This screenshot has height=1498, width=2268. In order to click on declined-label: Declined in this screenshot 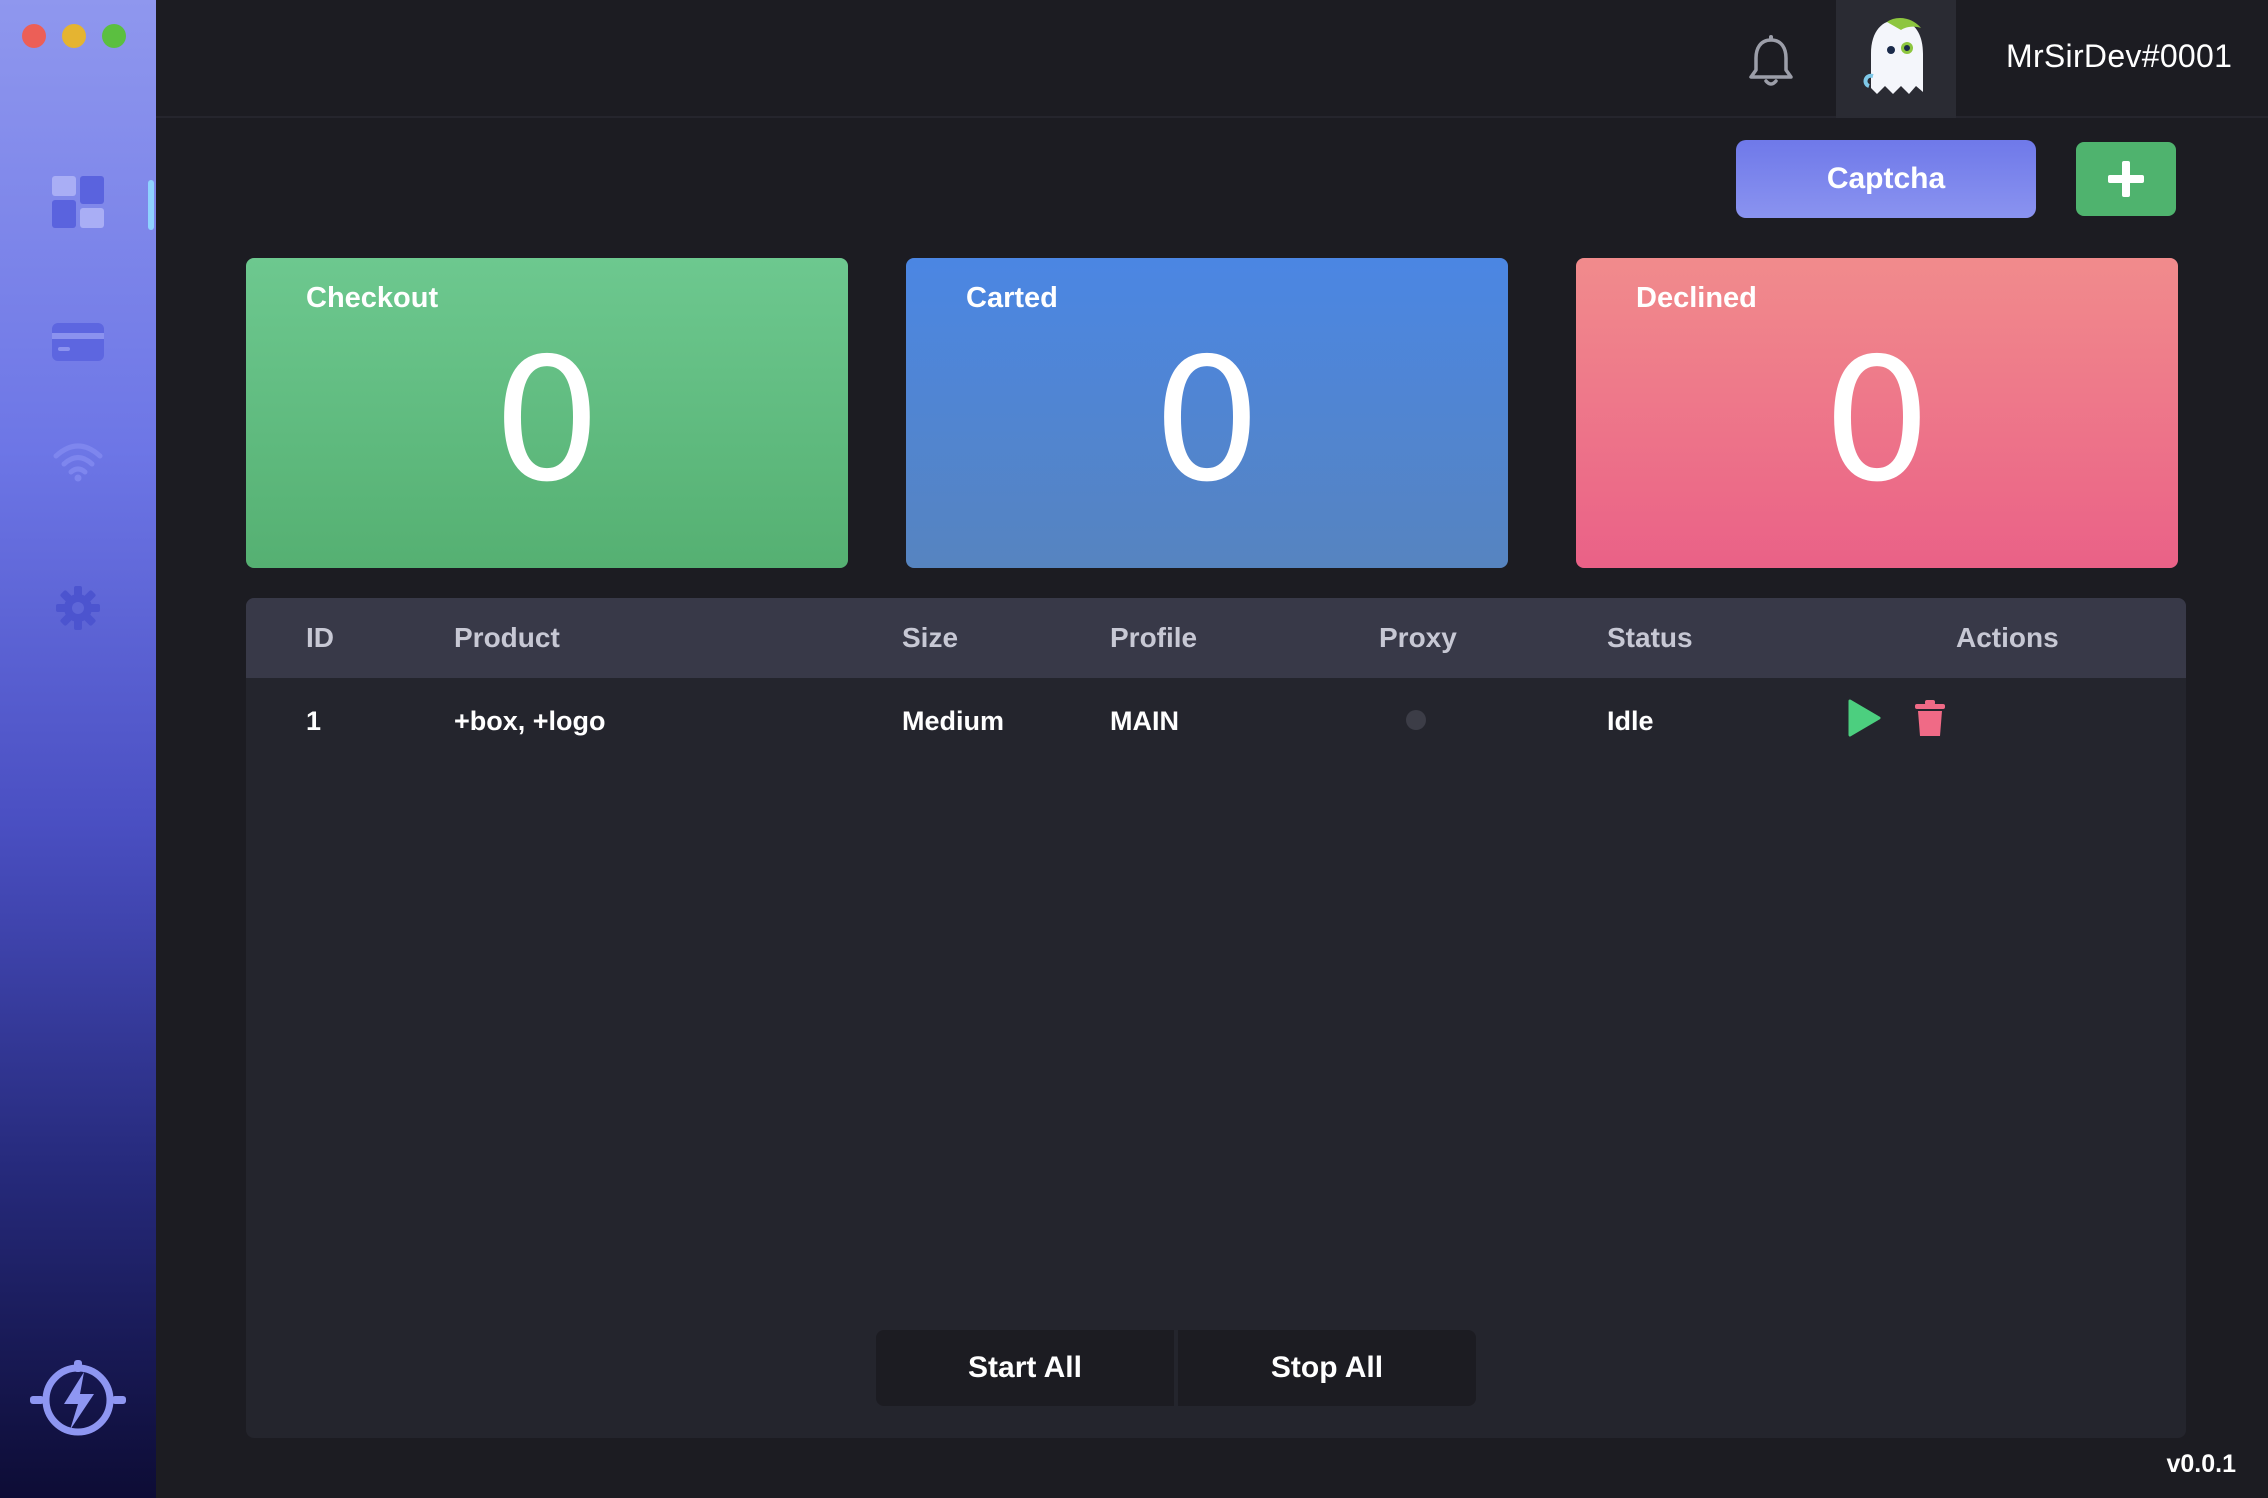, I will do `click(1696, 298)`.